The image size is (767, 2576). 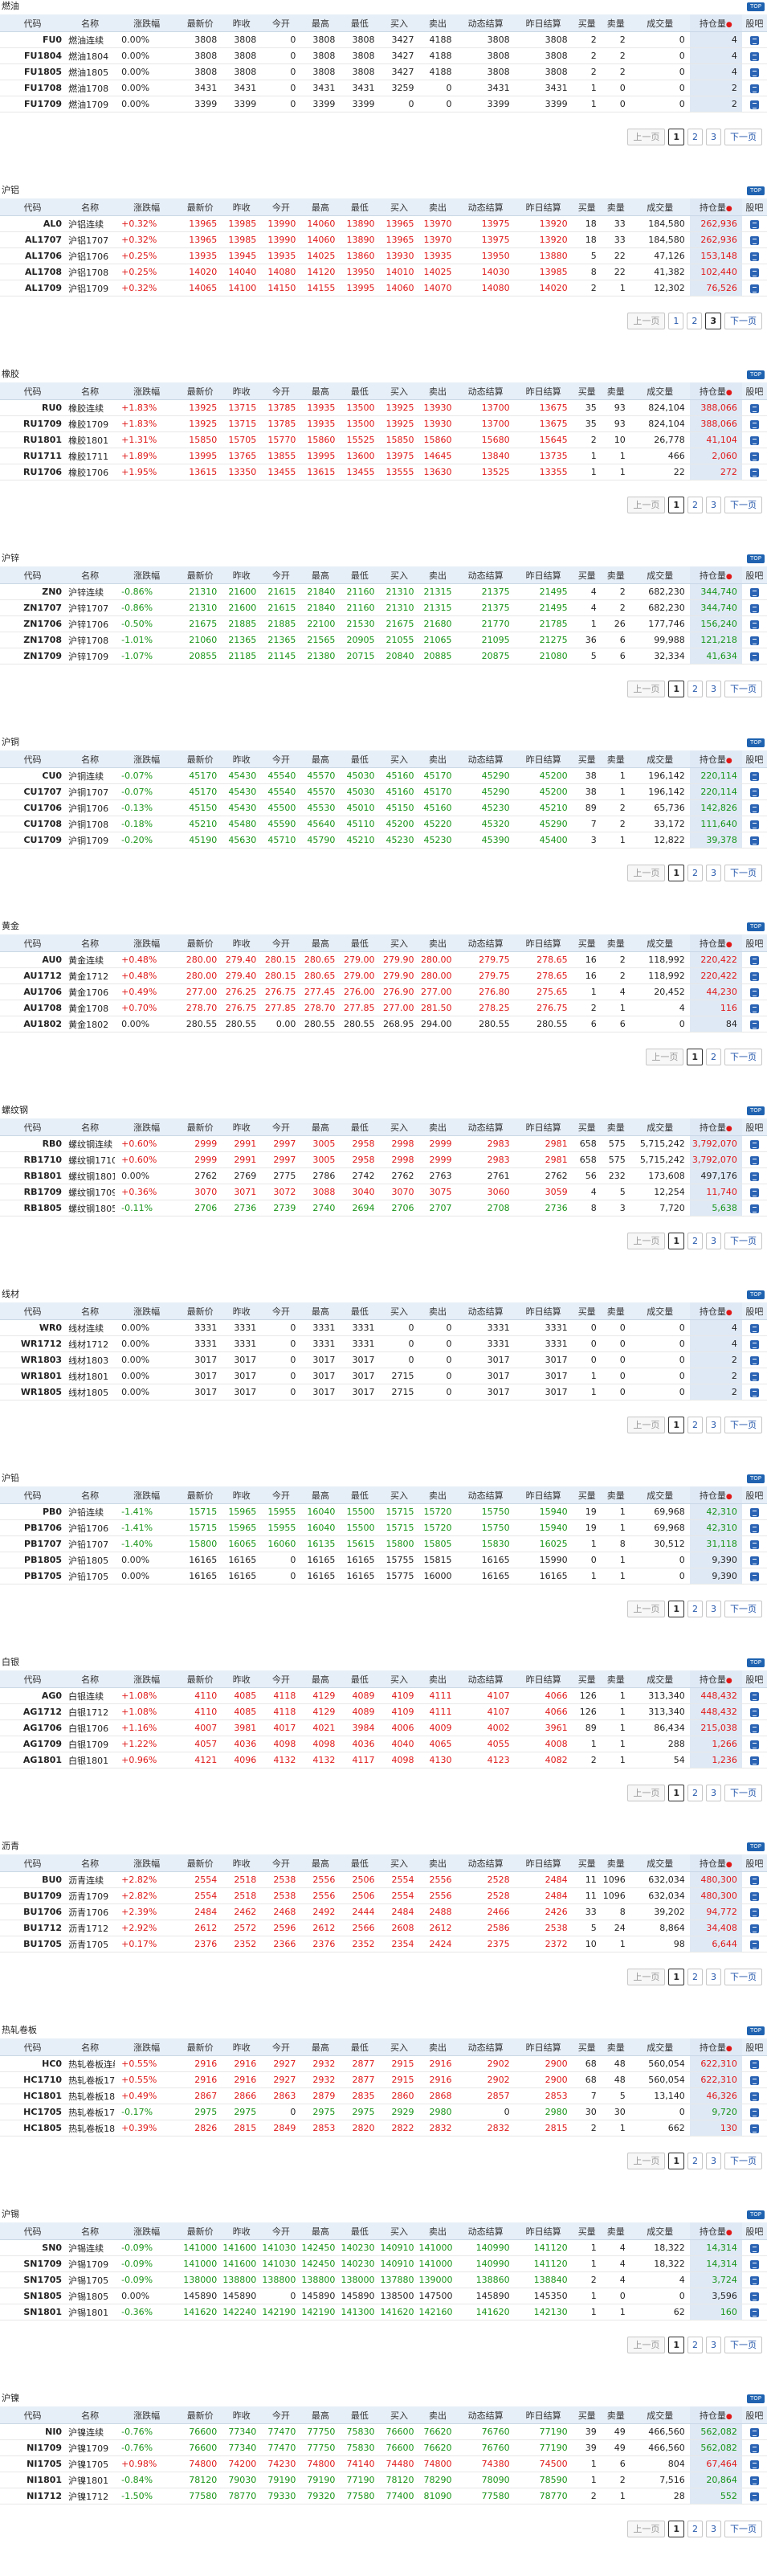 What do you see at coordinates (90, 1544) in the screenshot?
I see `contract-name-link: 沪铅1707` at bounding box center [90, 1544].